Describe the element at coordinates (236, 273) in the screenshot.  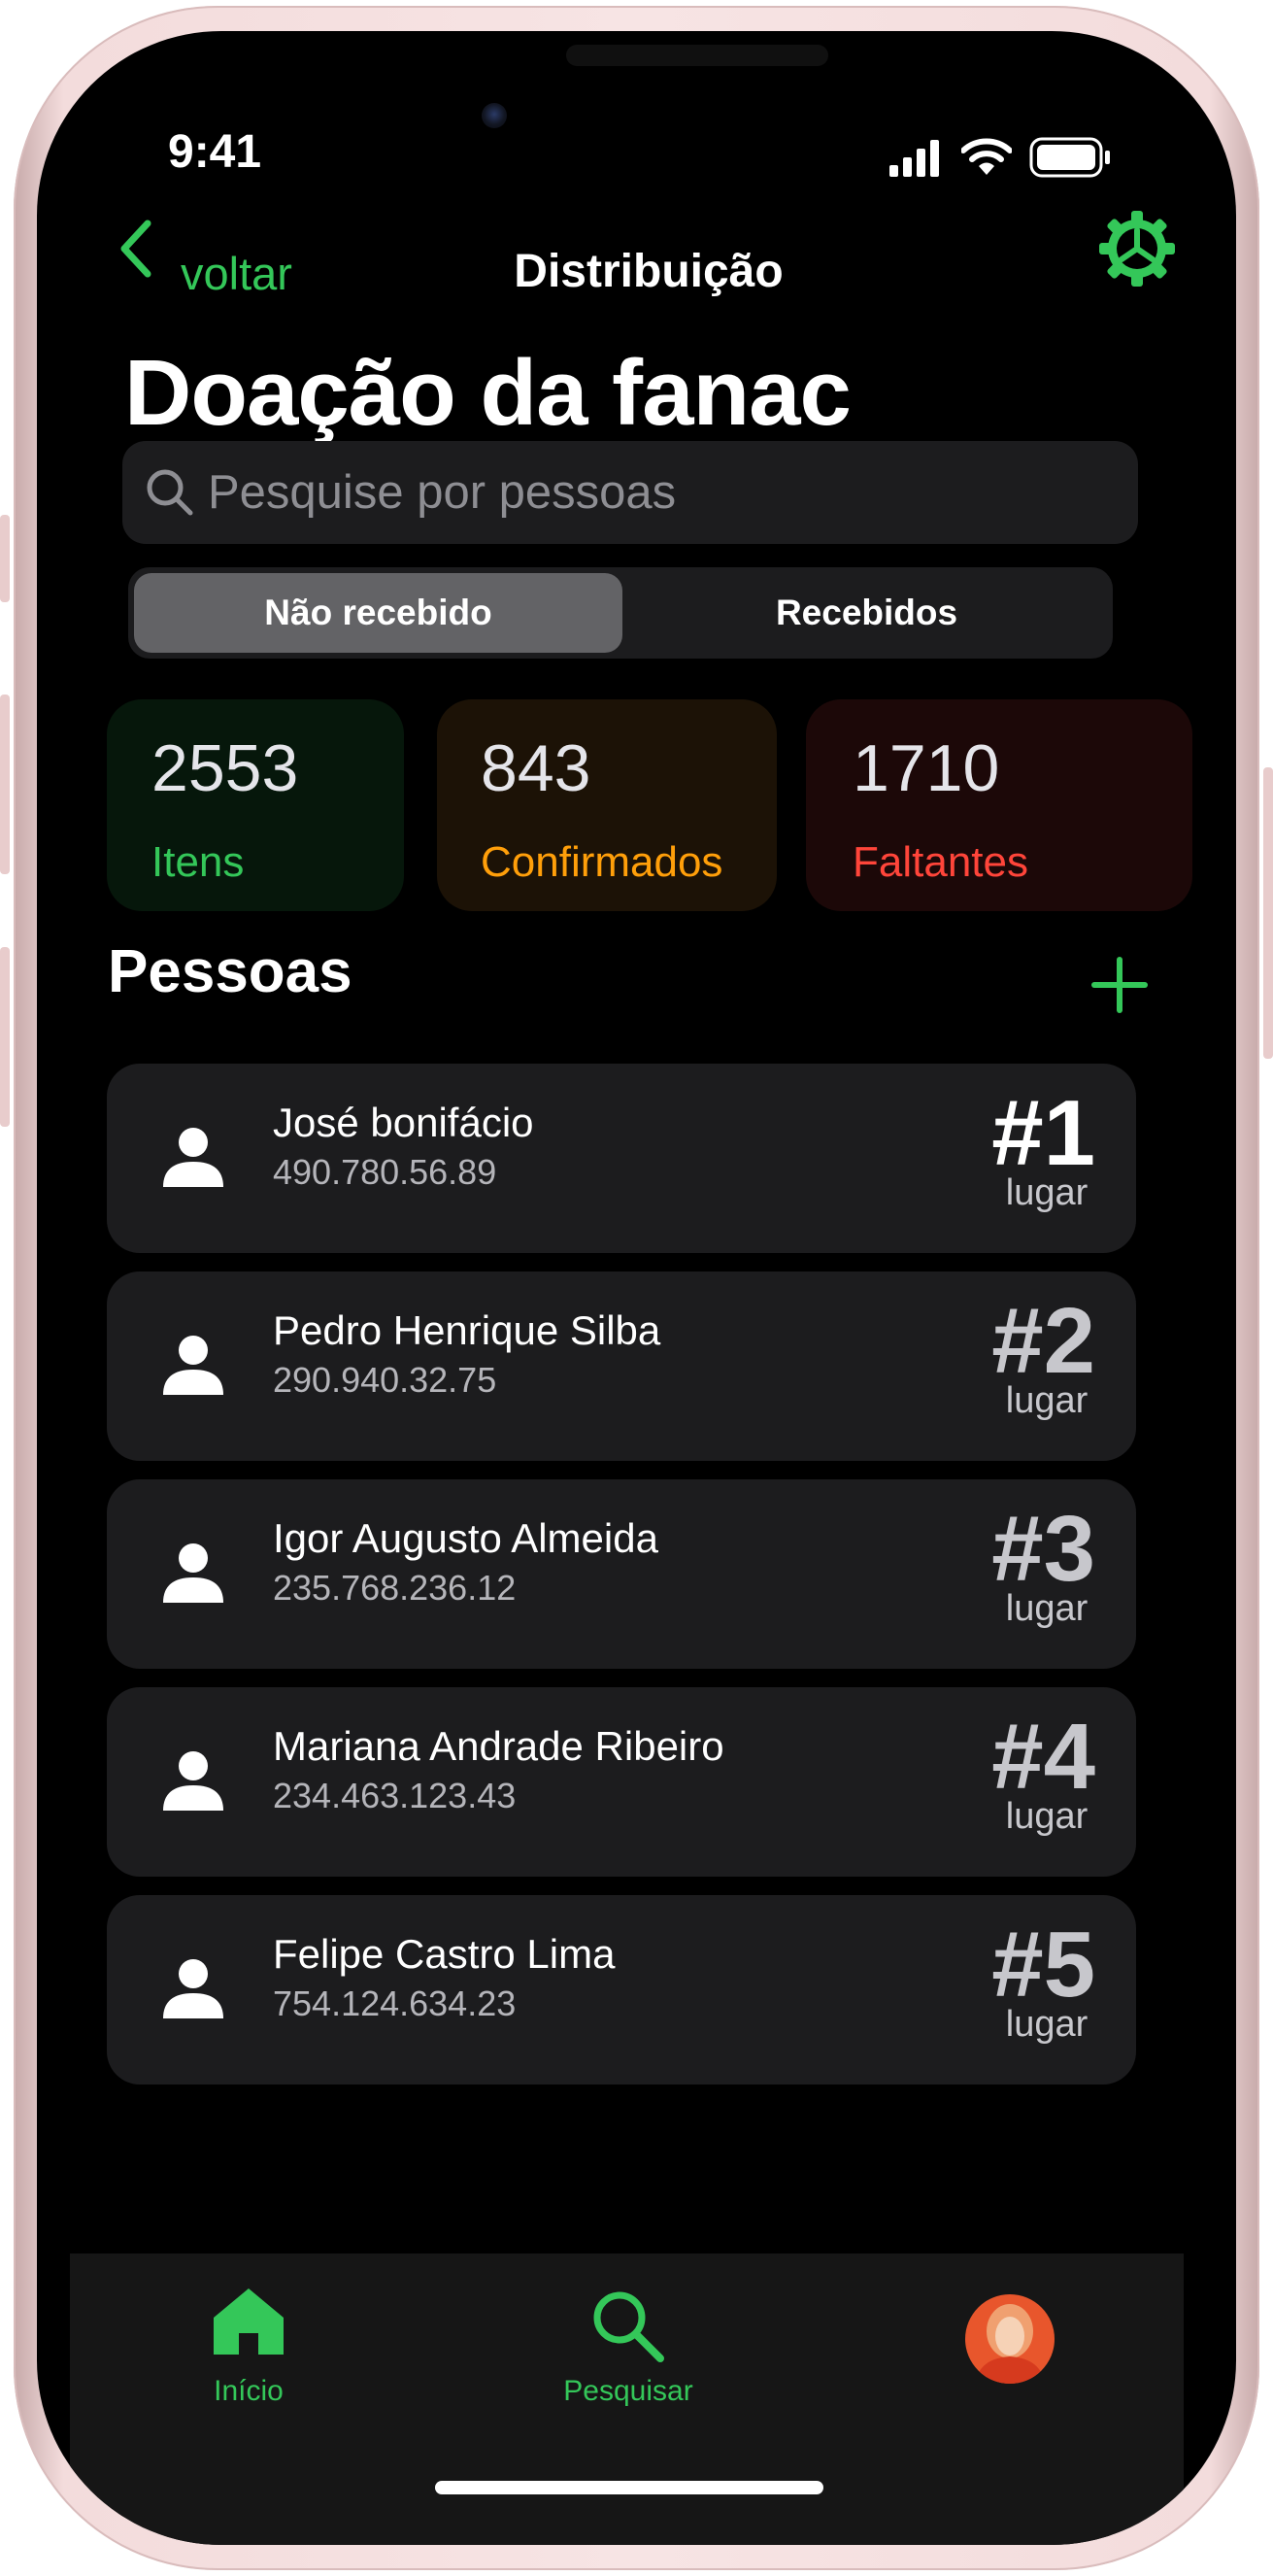
I see `back-button: voltar` at that location.